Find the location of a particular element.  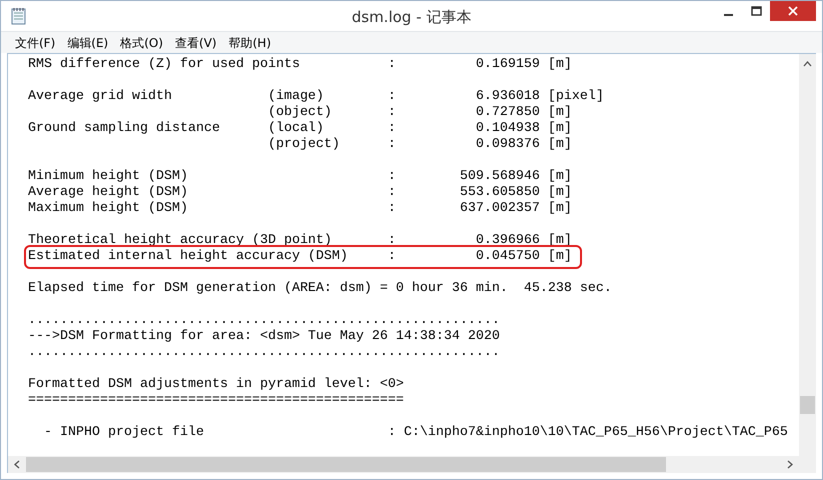

log-line: Elapsed time for DSM generation (AREA: dsm) = 0 hour 36 min. 45.238 sec. is located at coordinates (320, 289).